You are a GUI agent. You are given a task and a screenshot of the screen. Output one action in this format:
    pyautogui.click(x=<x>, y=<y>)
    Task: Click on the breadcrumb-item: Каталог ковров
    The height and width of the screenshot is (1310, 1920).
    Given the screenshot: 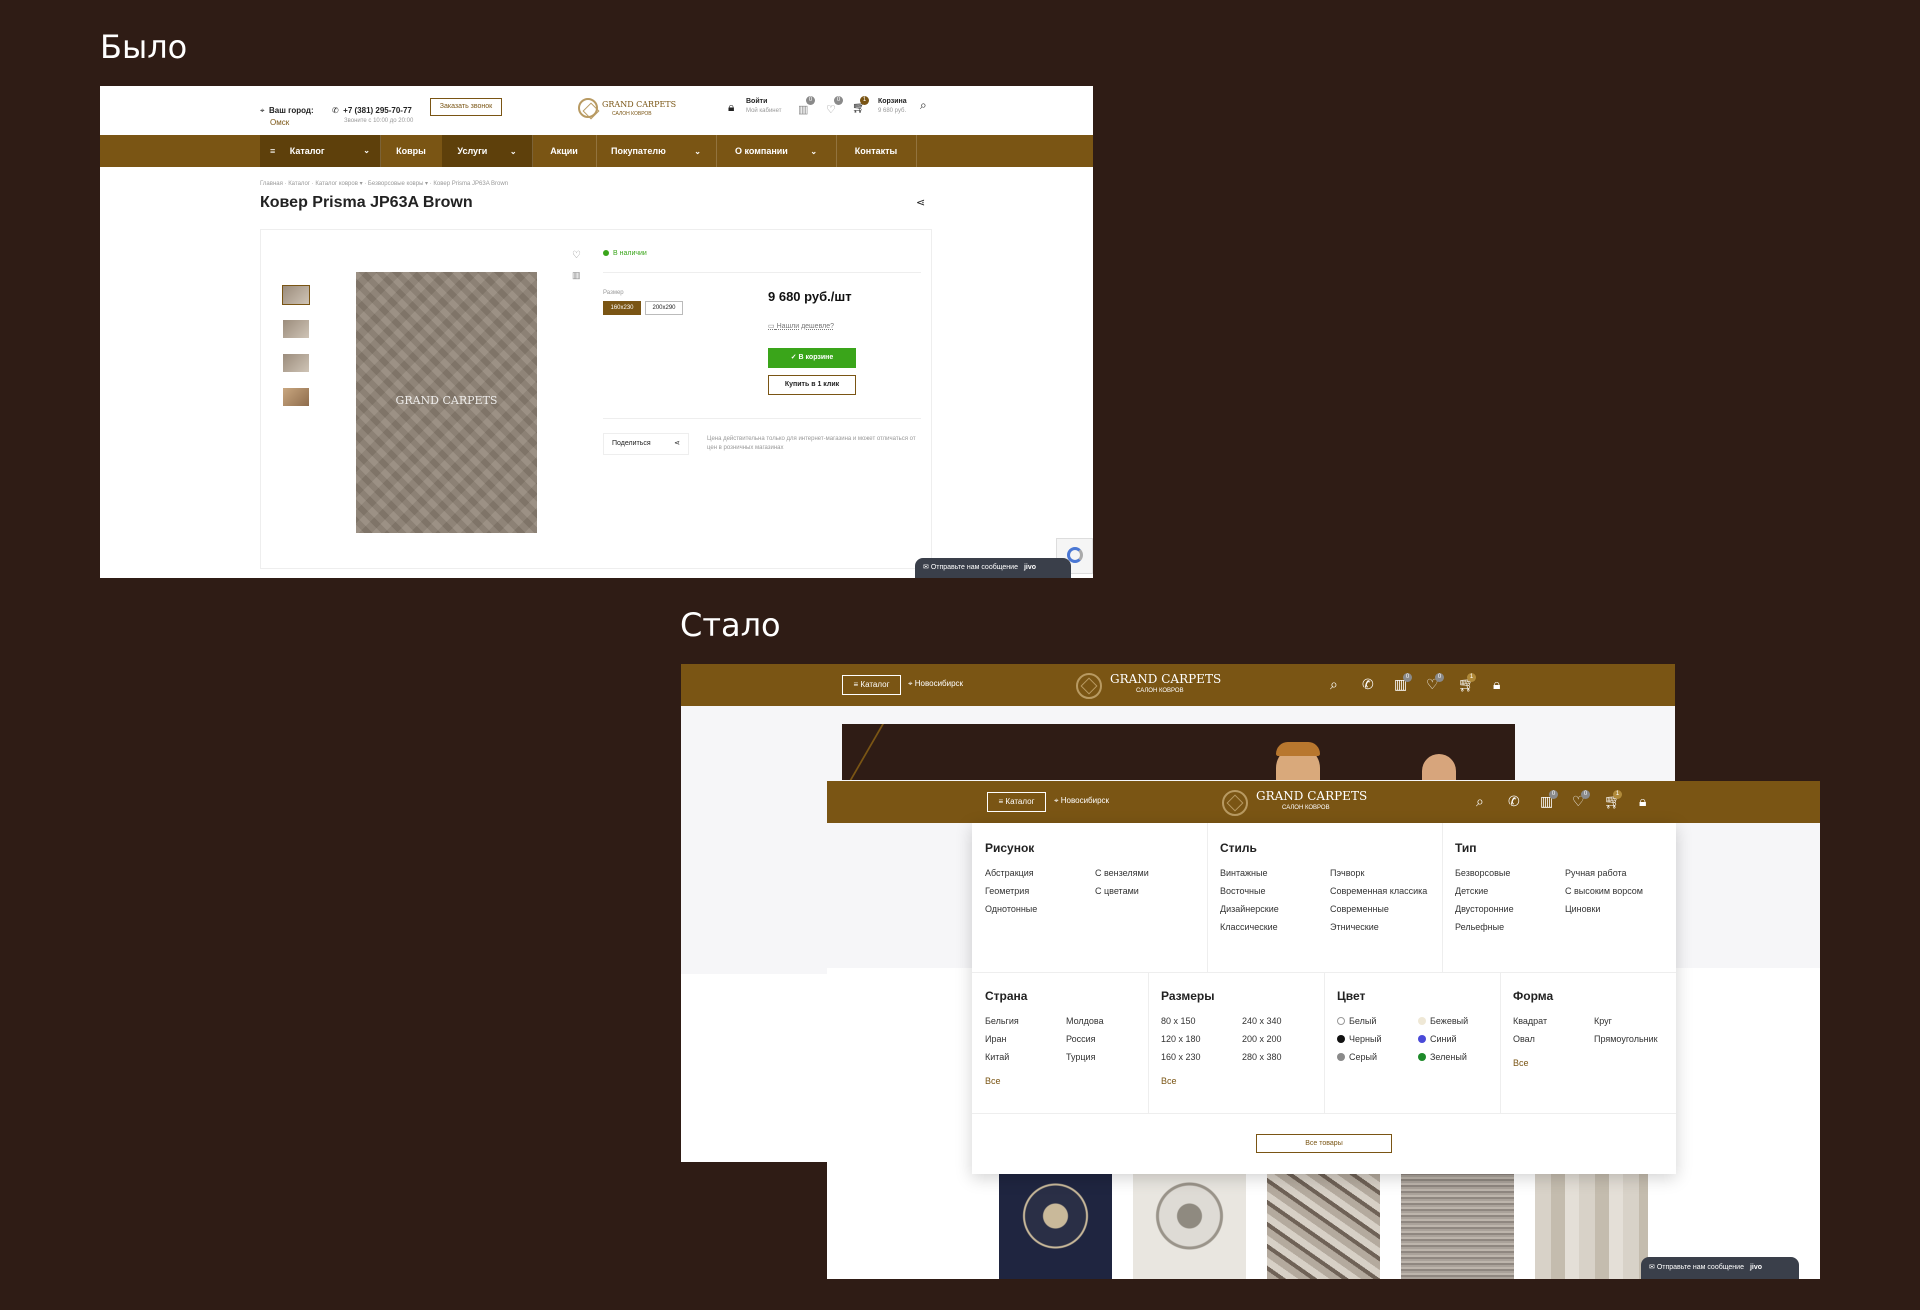 What is the action you would take?
    pyautogui.click(x=336, y=184)
    